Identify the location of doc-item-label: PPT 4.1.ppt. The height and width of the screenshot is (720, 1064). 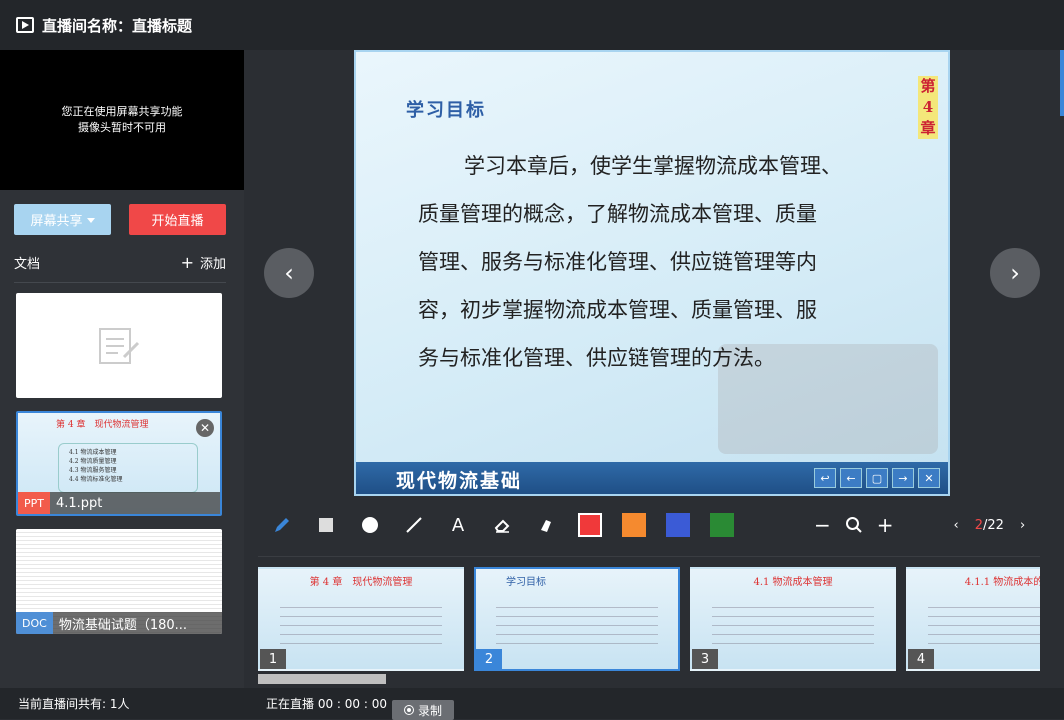
(119, 503).